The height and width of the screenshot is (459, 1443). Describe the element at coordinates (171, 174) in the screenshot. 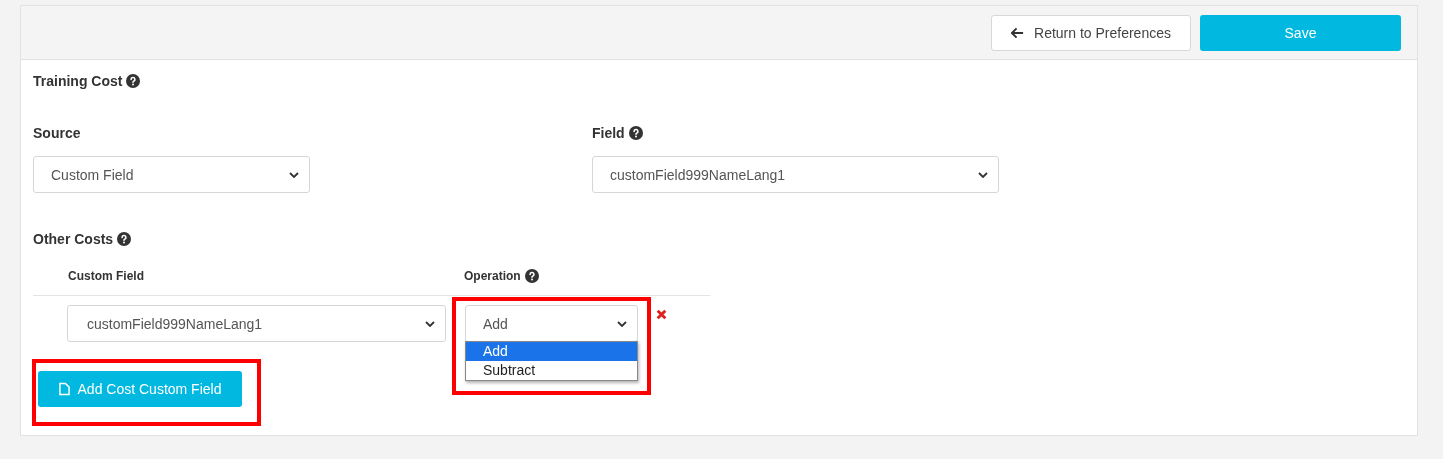

I see `source-select: Custom Field` at that location.